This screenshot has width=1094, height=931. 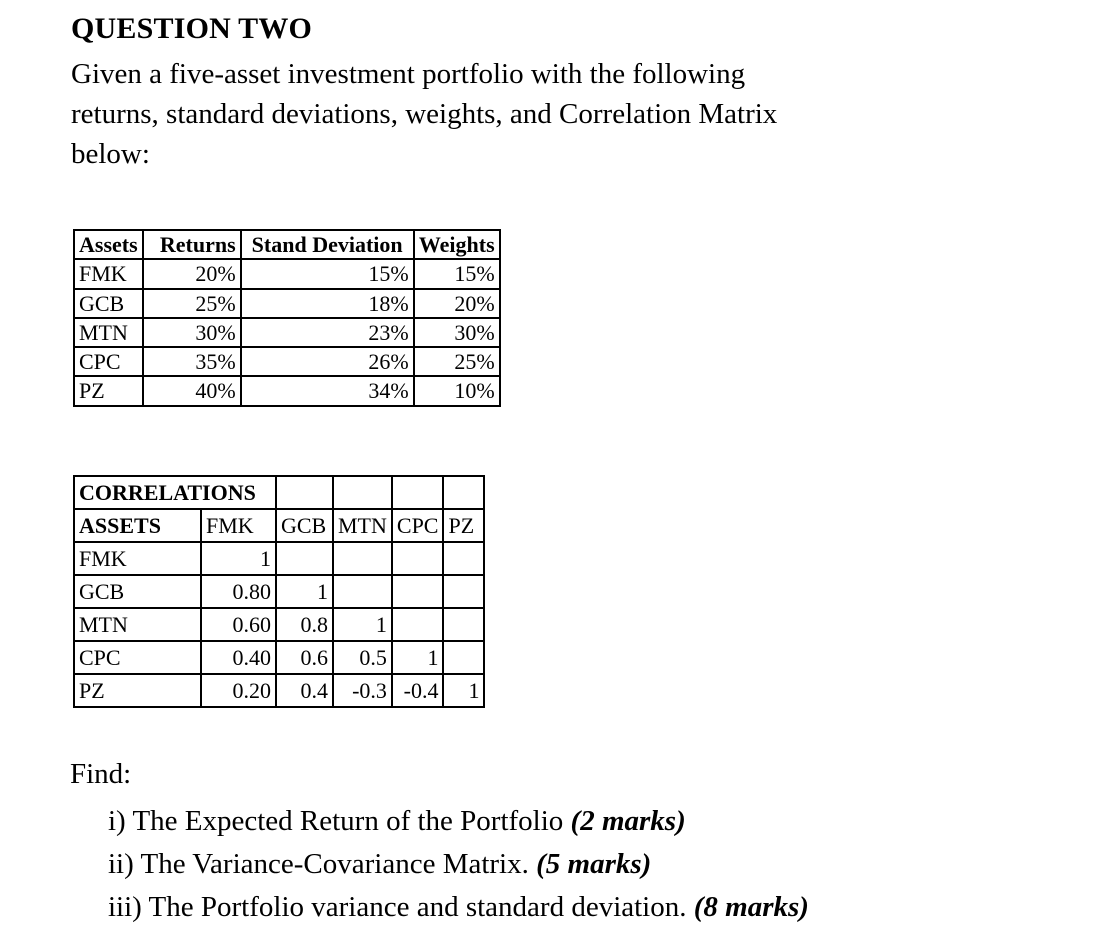 I want to click on cell-row-label: FMK, so click(x=137, y=558).